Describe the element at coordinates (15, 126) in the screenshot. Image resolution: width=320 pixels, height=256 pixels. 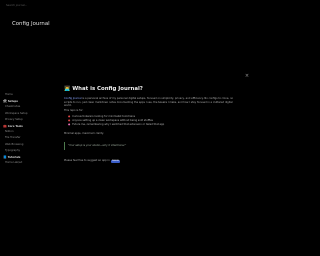
I see `sidebar-item-label: Core Tools` at that location.